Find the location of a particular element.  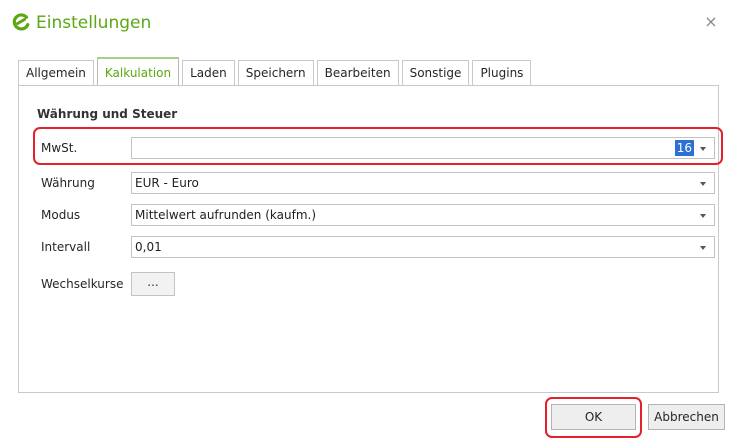

tab-plugins: Plugins is located at coordinates (502, 72).